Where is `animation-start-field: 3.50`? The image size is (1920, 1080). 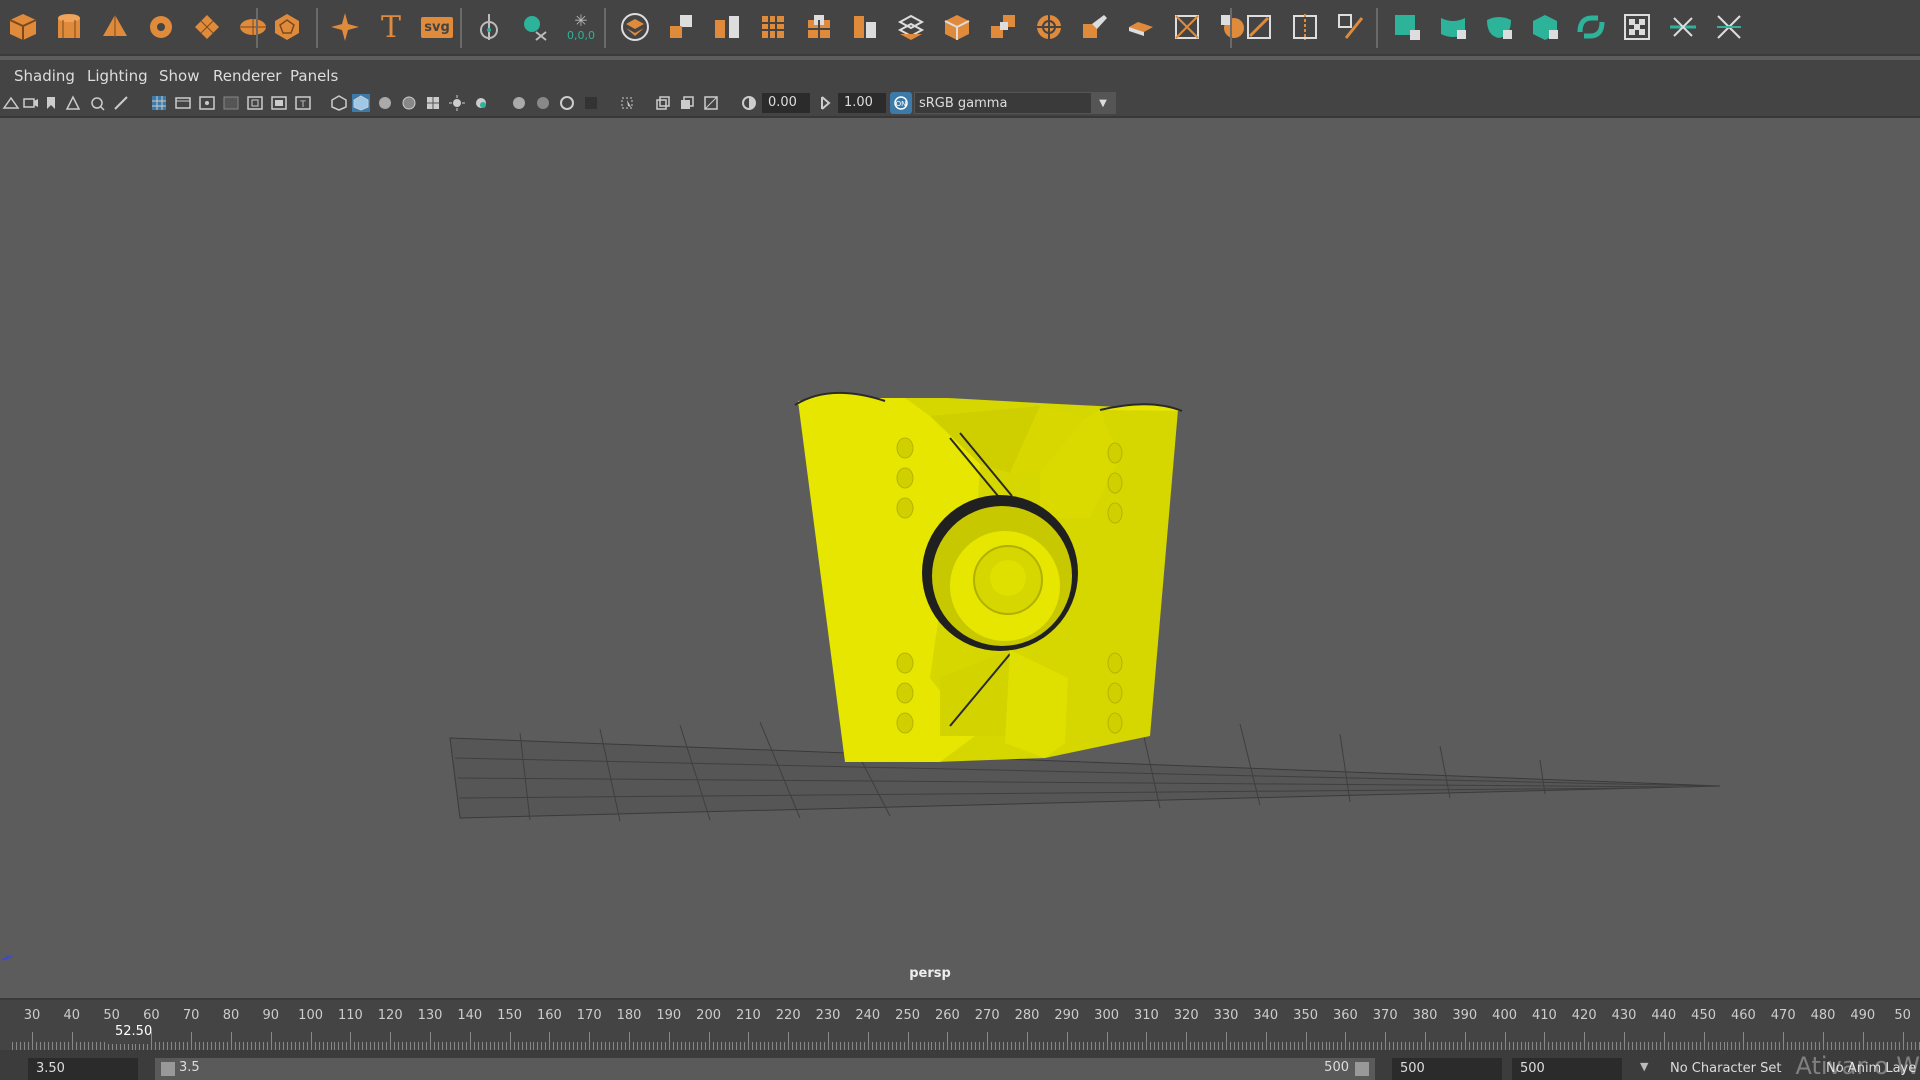
animation-start-field: 3.50 is located at coordinates (83, 1069).